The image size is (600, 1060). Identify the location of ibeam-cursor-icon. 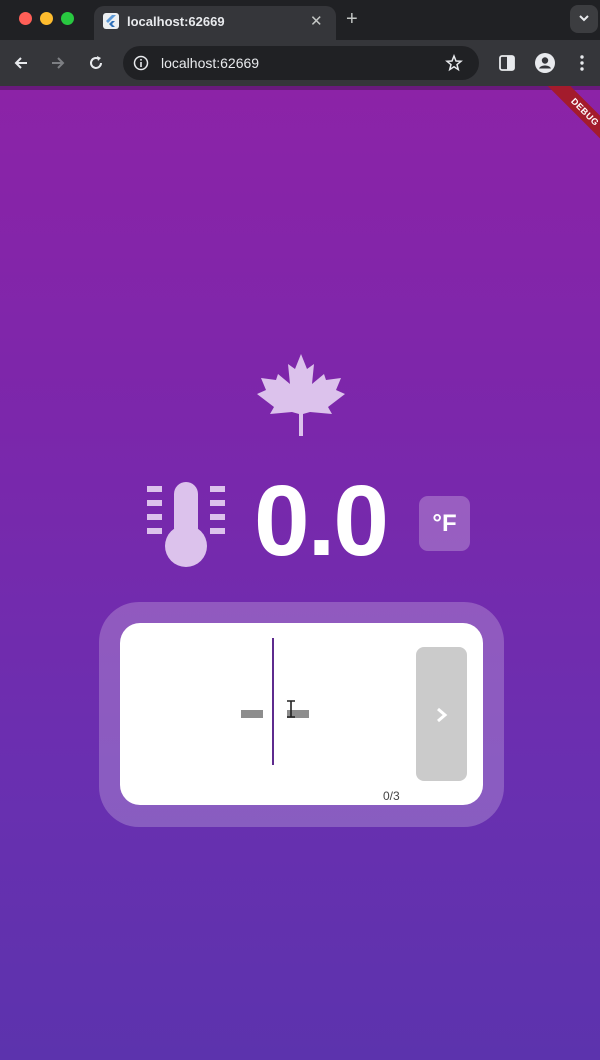
(291, 709).